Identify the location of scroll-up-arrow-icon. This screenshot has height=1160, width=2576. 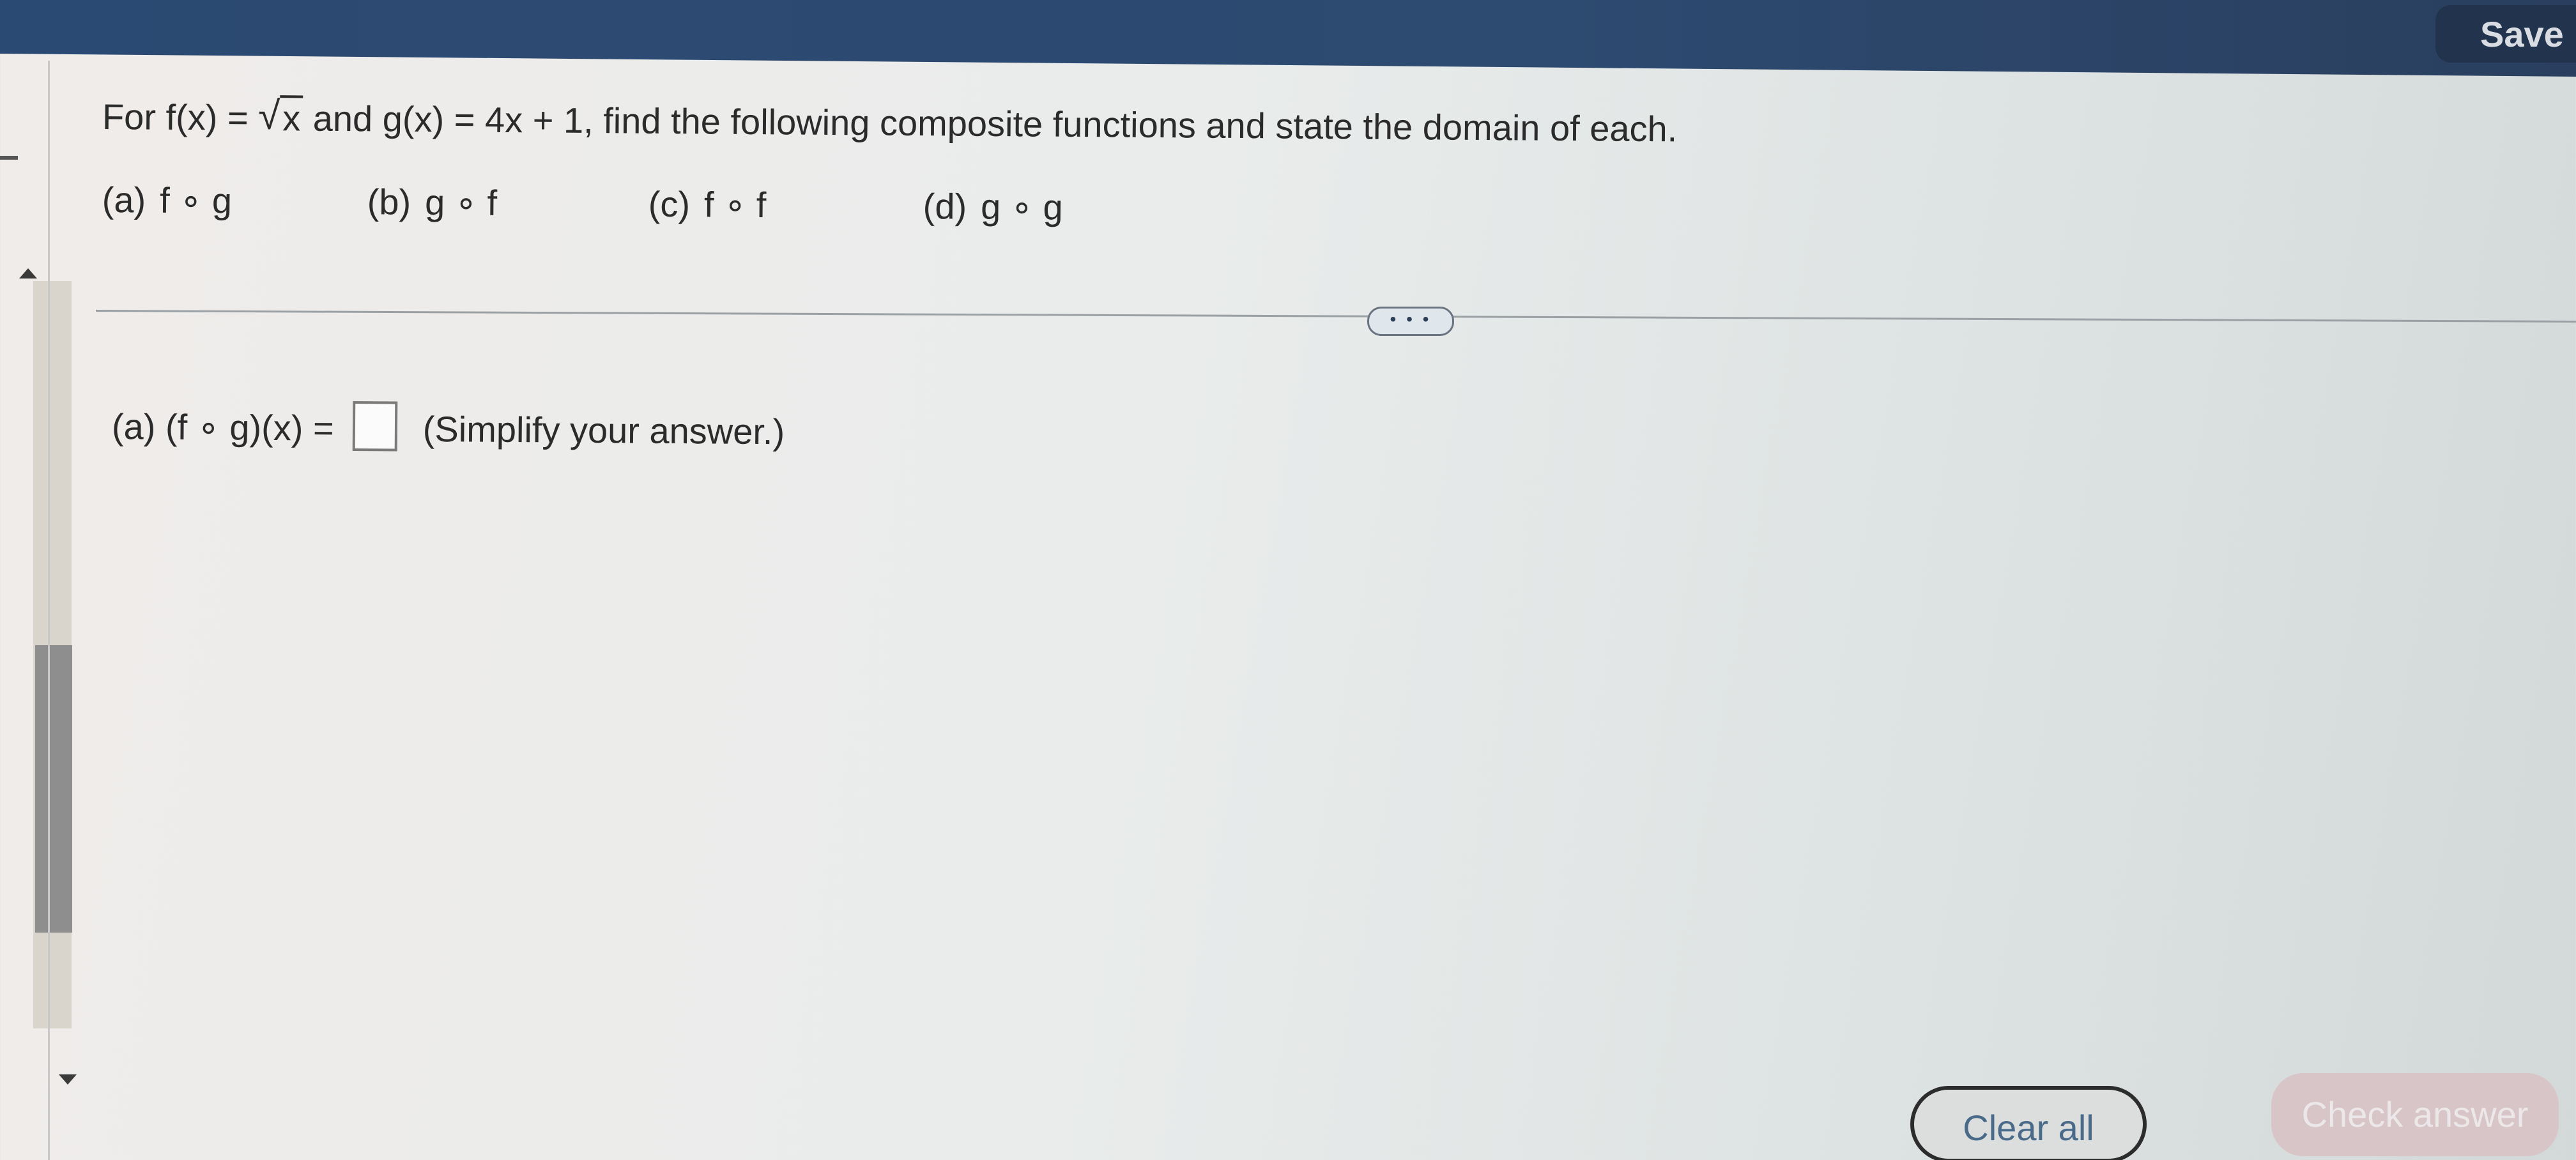
(28, 273).